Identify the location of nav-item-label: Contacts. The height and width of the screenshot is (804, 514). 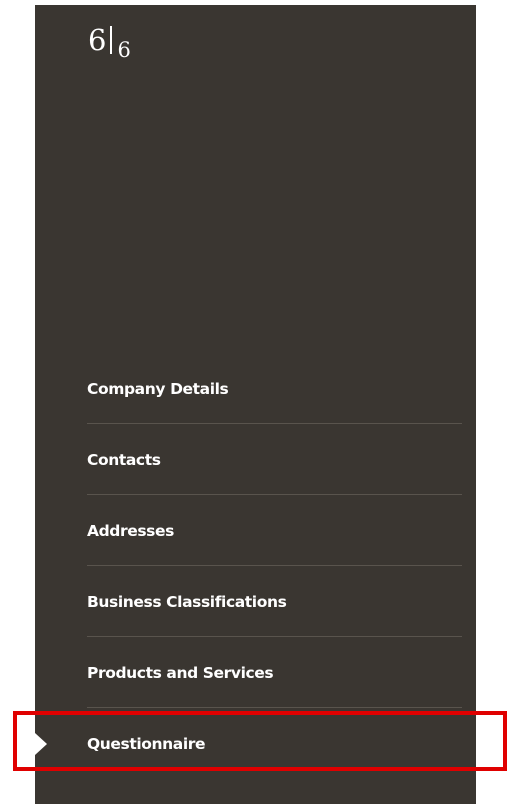
(124, 459).